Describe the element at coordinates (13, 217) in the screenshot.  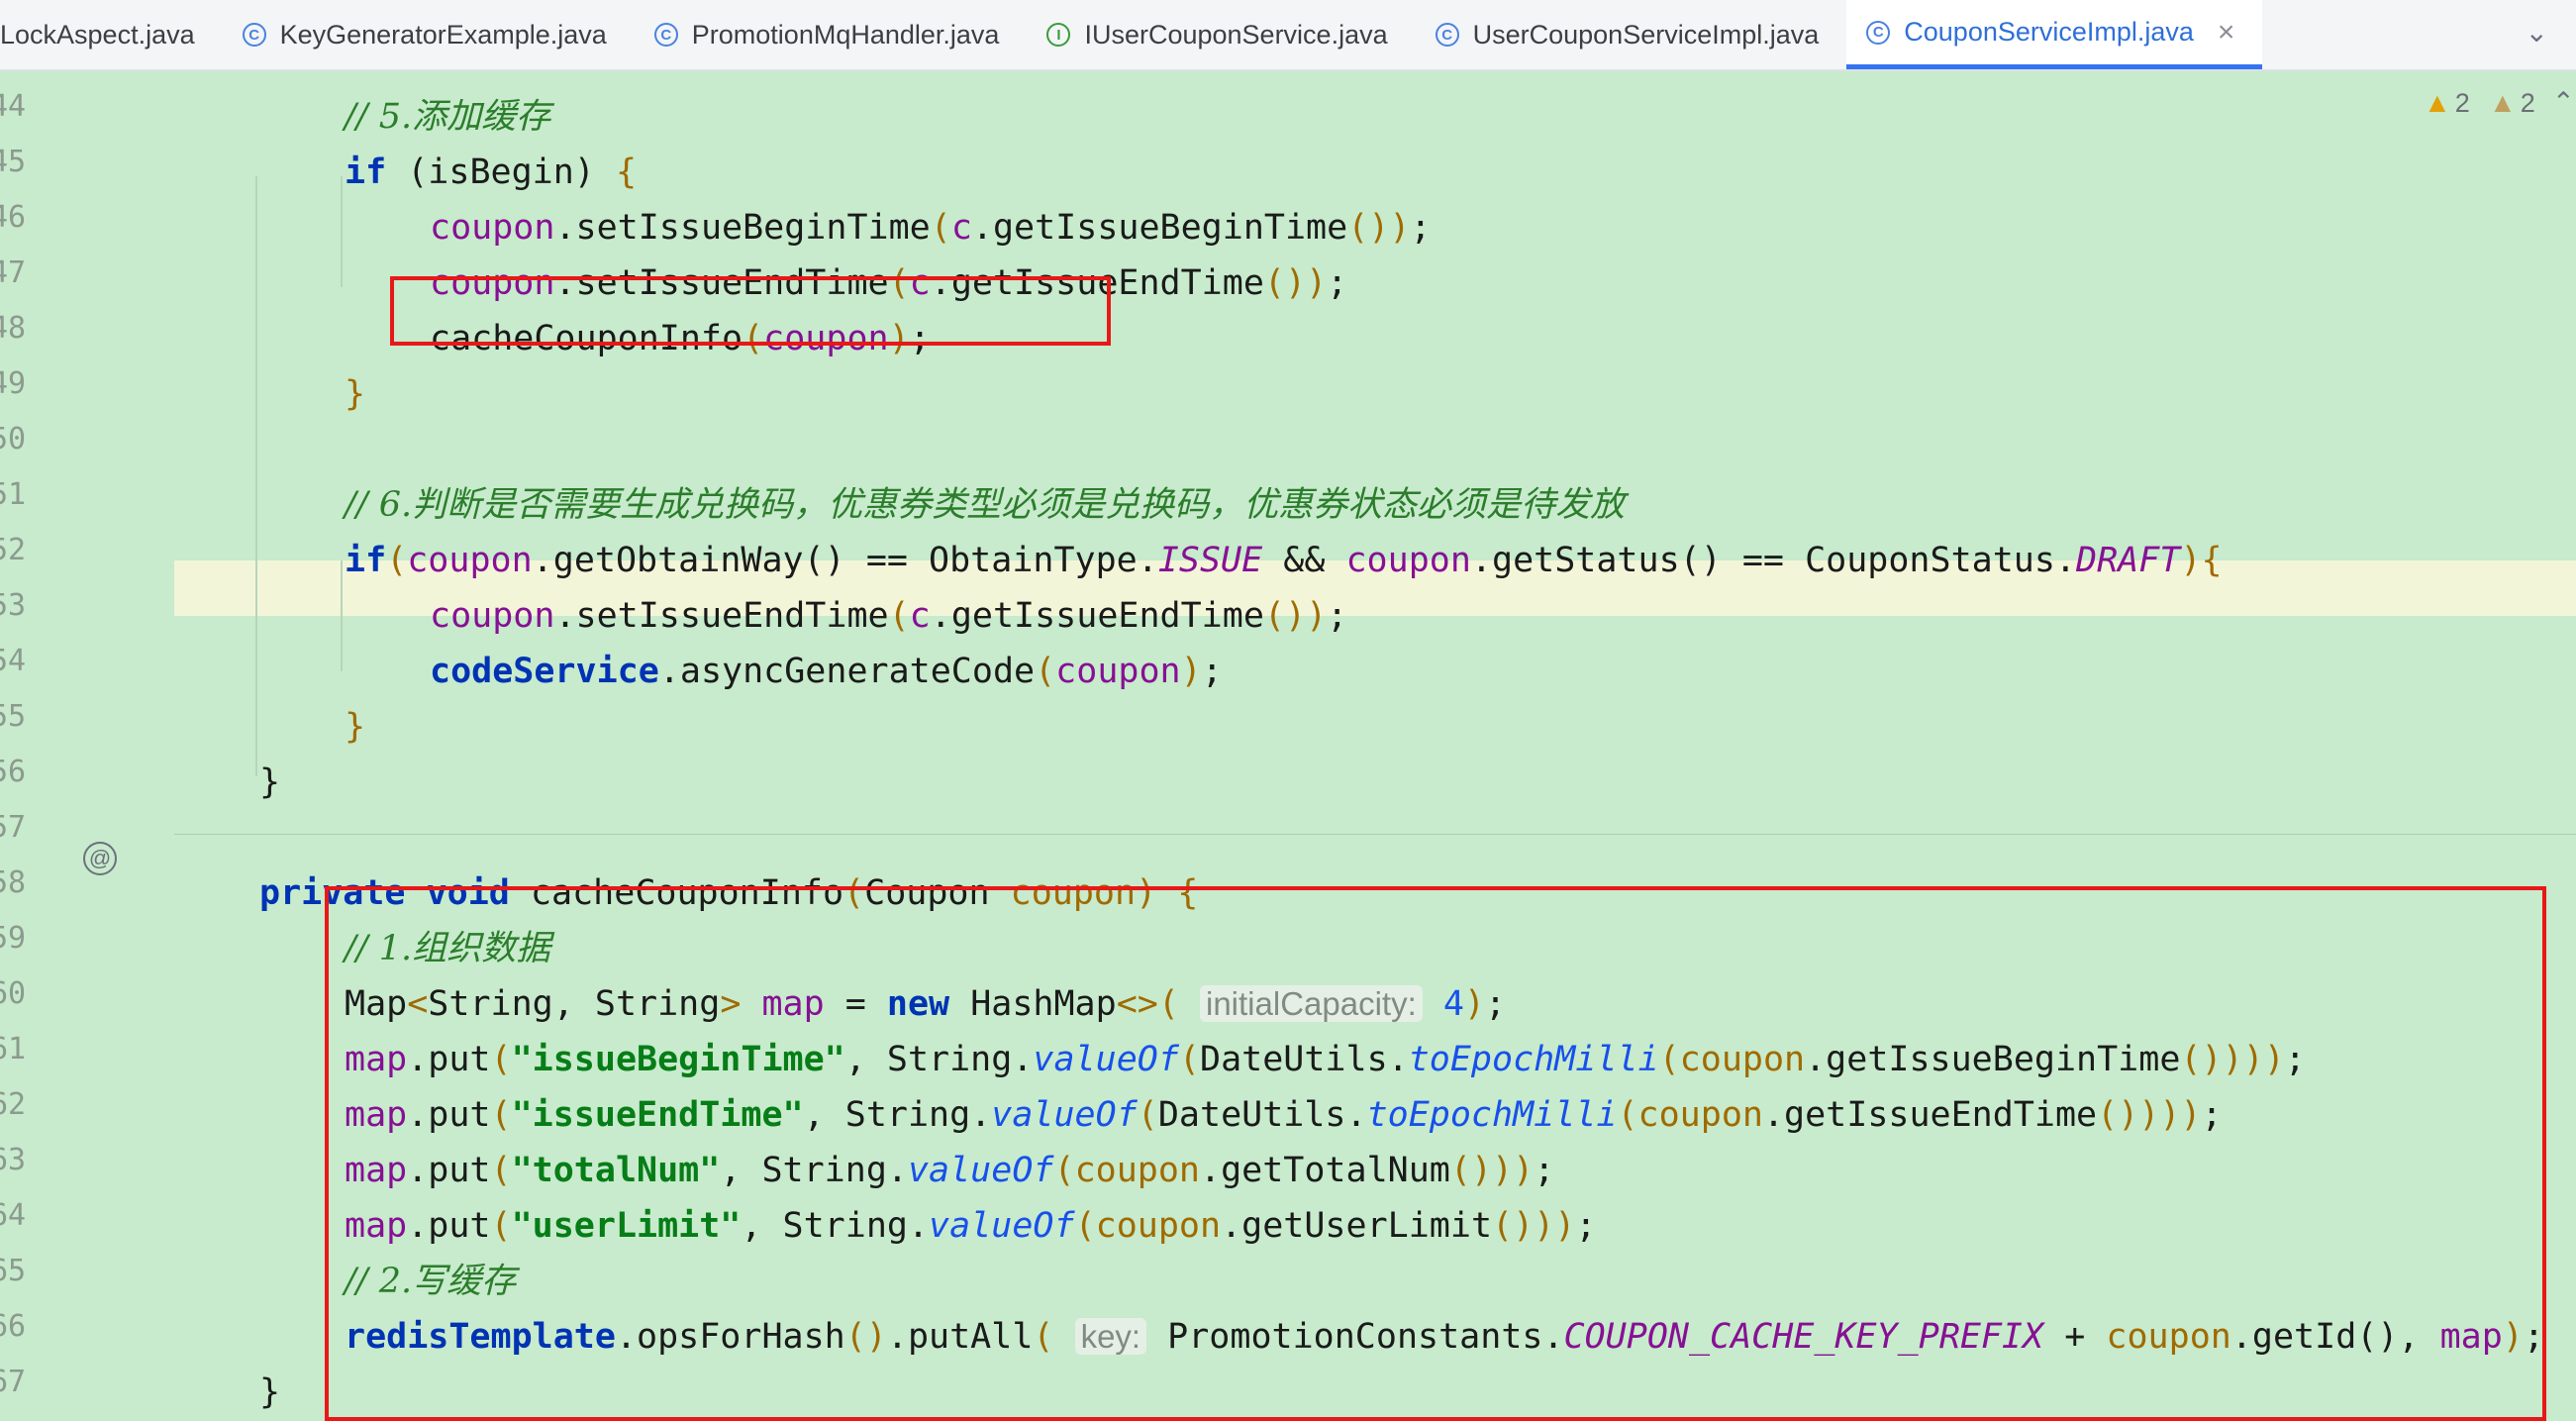
I see `line-number: 46` at that location.